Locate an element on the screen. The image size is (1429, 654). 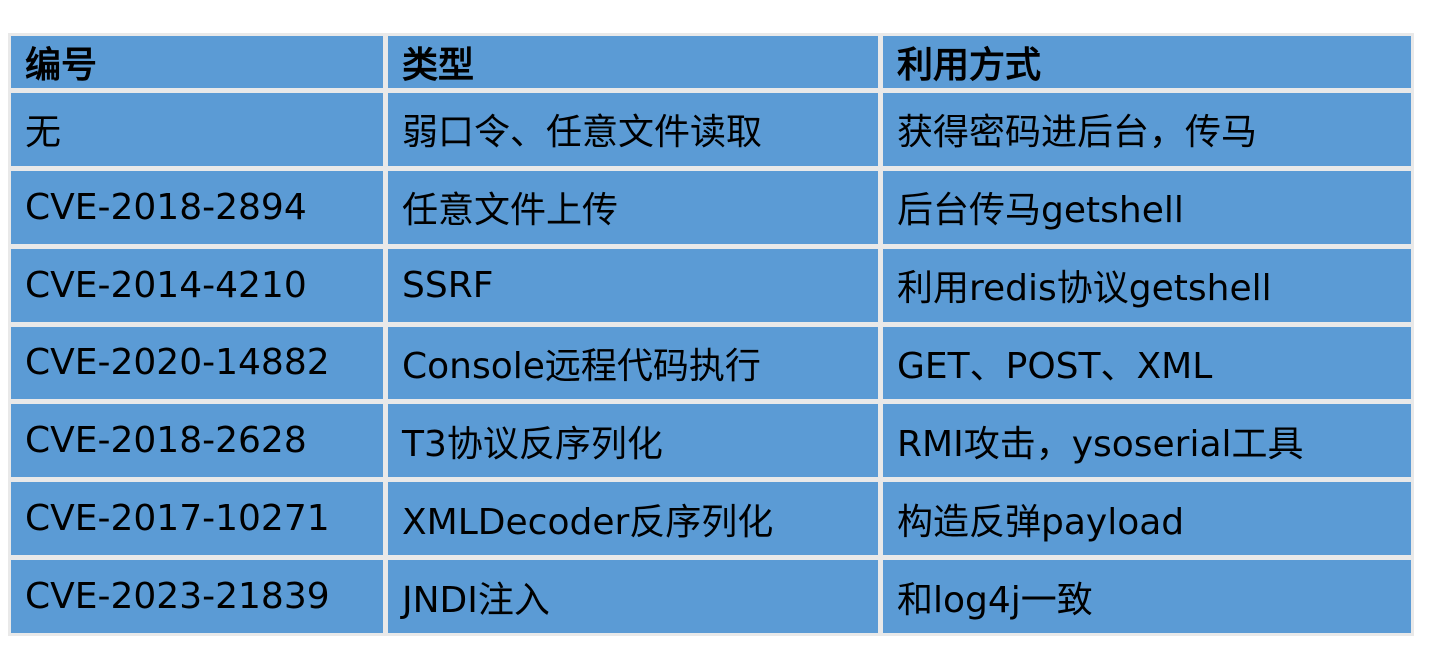
cell-type: JNDI注入 is located at coordinates (633, 596).